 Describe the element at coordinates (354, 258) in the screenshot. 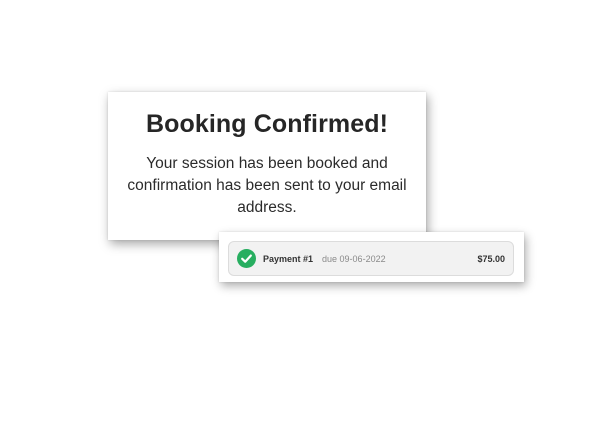

I see `payment-due-date: due 09-06-2022` at that location.